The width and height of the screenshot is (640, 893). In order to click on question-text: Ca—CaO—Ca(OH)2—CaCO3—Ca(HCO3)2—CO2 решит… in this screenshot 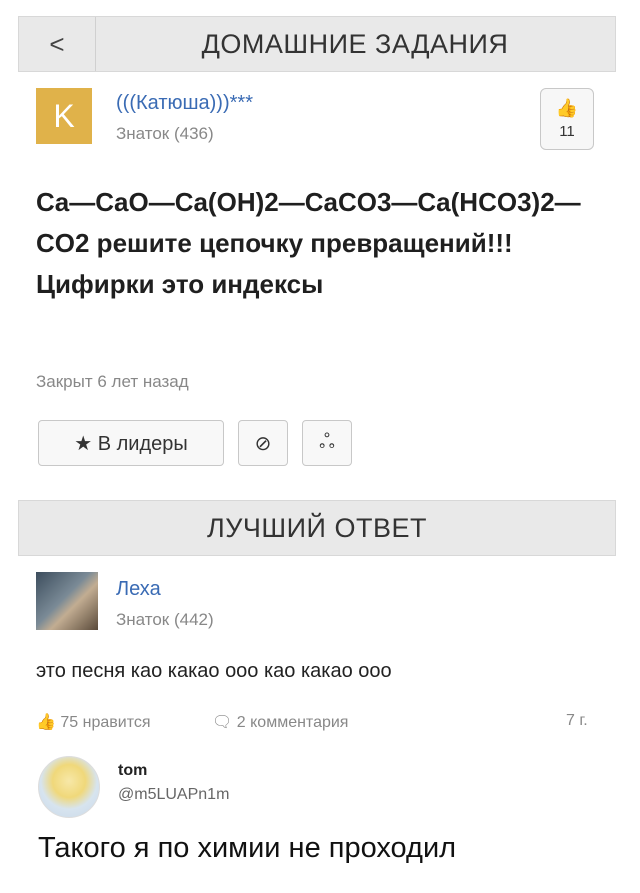, I will do `click(308, 243)`.